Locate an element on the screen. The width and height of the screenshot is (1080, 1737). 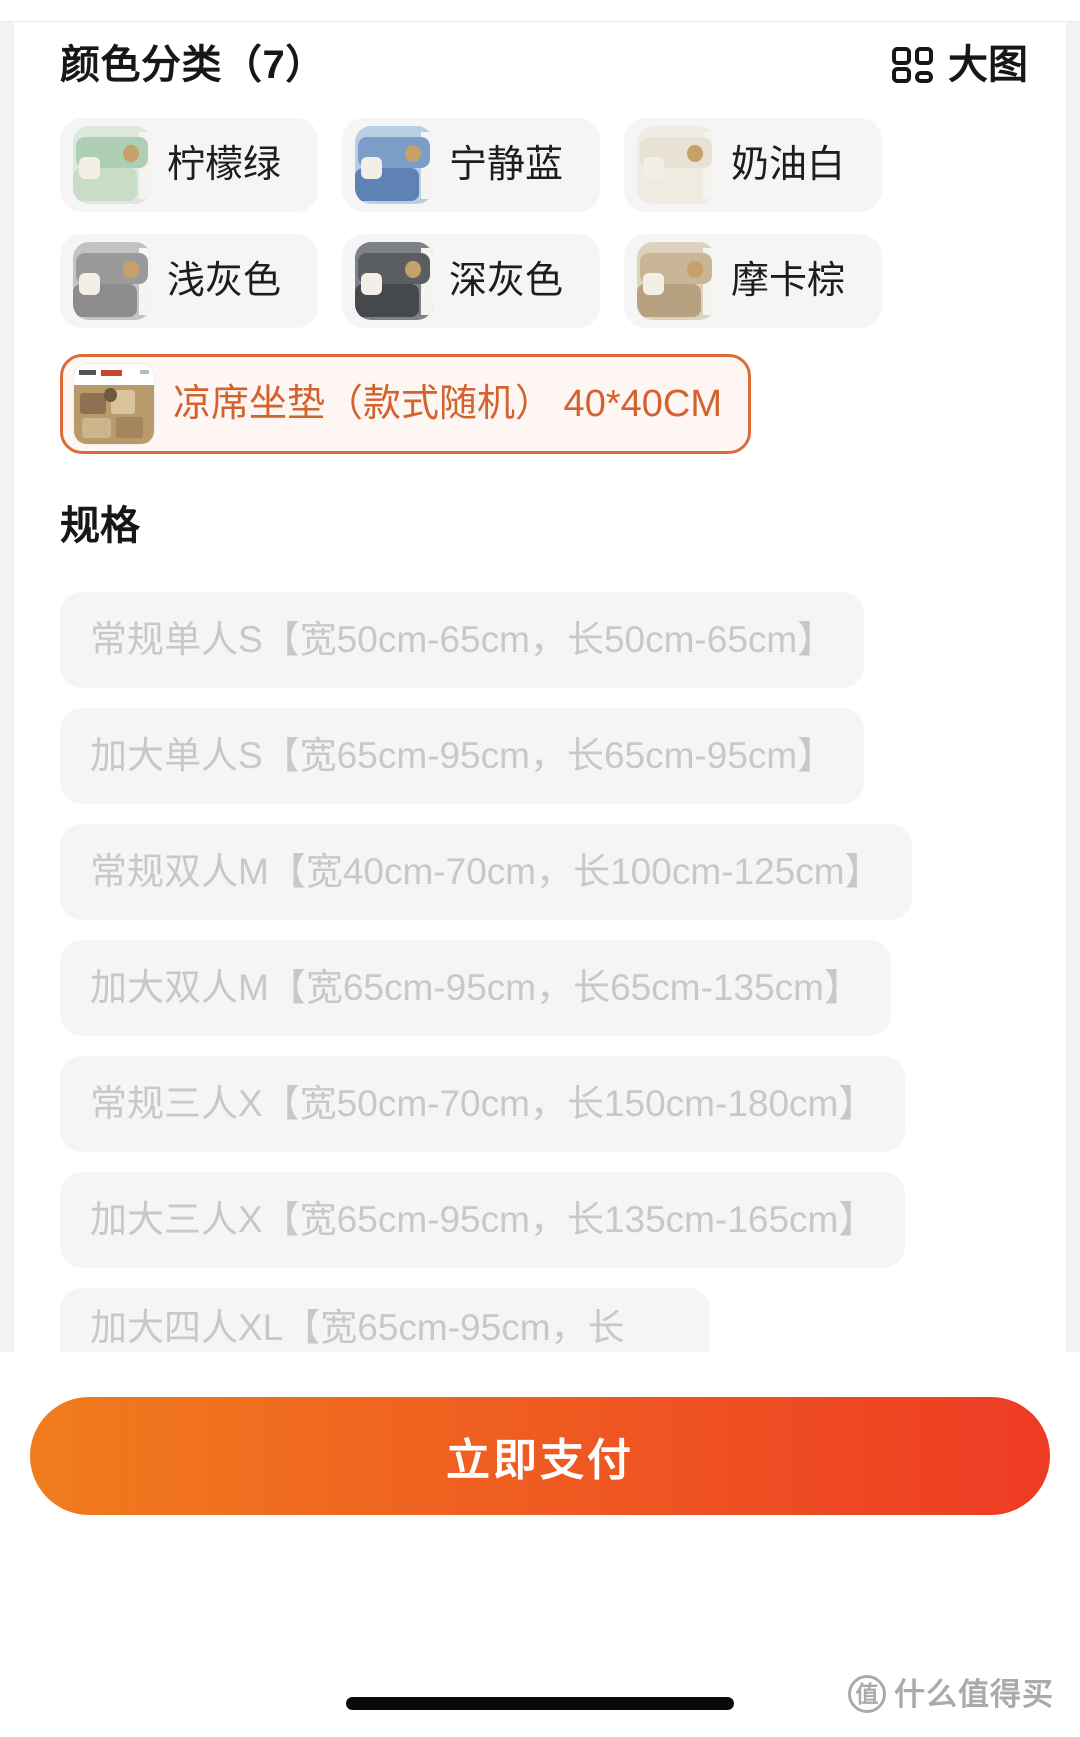
color-option-chip: 摩卡棕 is located at coordinates (753, 281).